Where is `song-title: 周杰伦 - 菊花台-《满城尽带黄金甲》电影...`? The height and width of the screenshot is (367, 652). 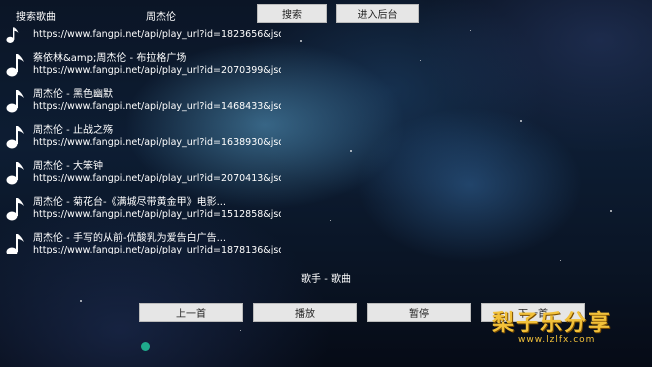
song-title: 周杰伦 - 菊花台-《满城尽带黄金甲》电影... is located at coordinates (130, 202).